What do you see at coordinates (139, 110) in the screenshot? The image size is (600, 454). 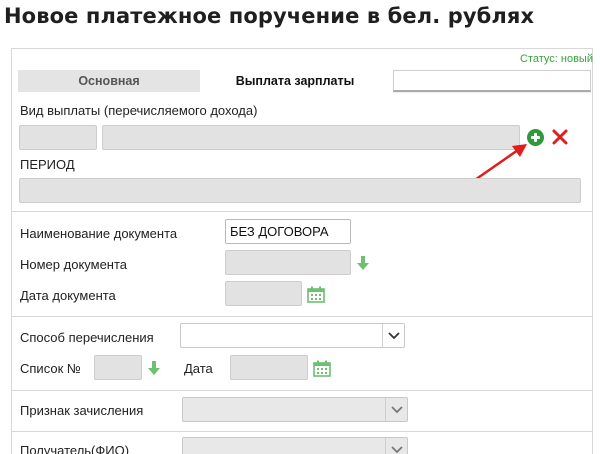 I see `payment-type-label: Вид выплаты (перечисляемого дохода)` at bounding box center [139, 110].